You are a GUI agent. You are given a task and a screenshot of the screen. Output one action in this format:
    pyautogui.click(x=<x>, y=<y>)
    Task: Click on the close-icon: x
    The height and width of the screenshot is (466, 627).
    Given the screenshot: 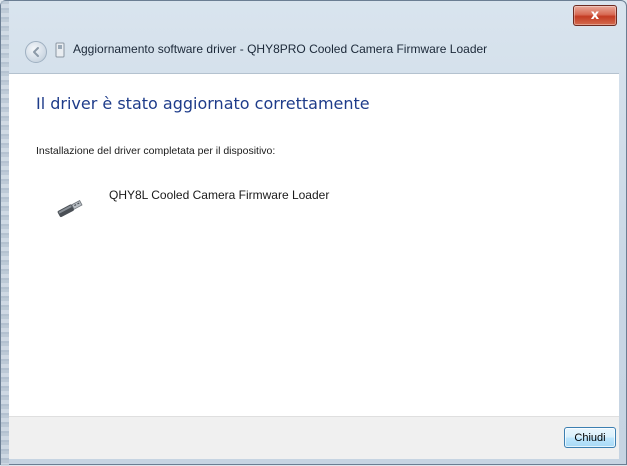 What is the action you would take?
    pyautogui.click(x=595, y=15)
    